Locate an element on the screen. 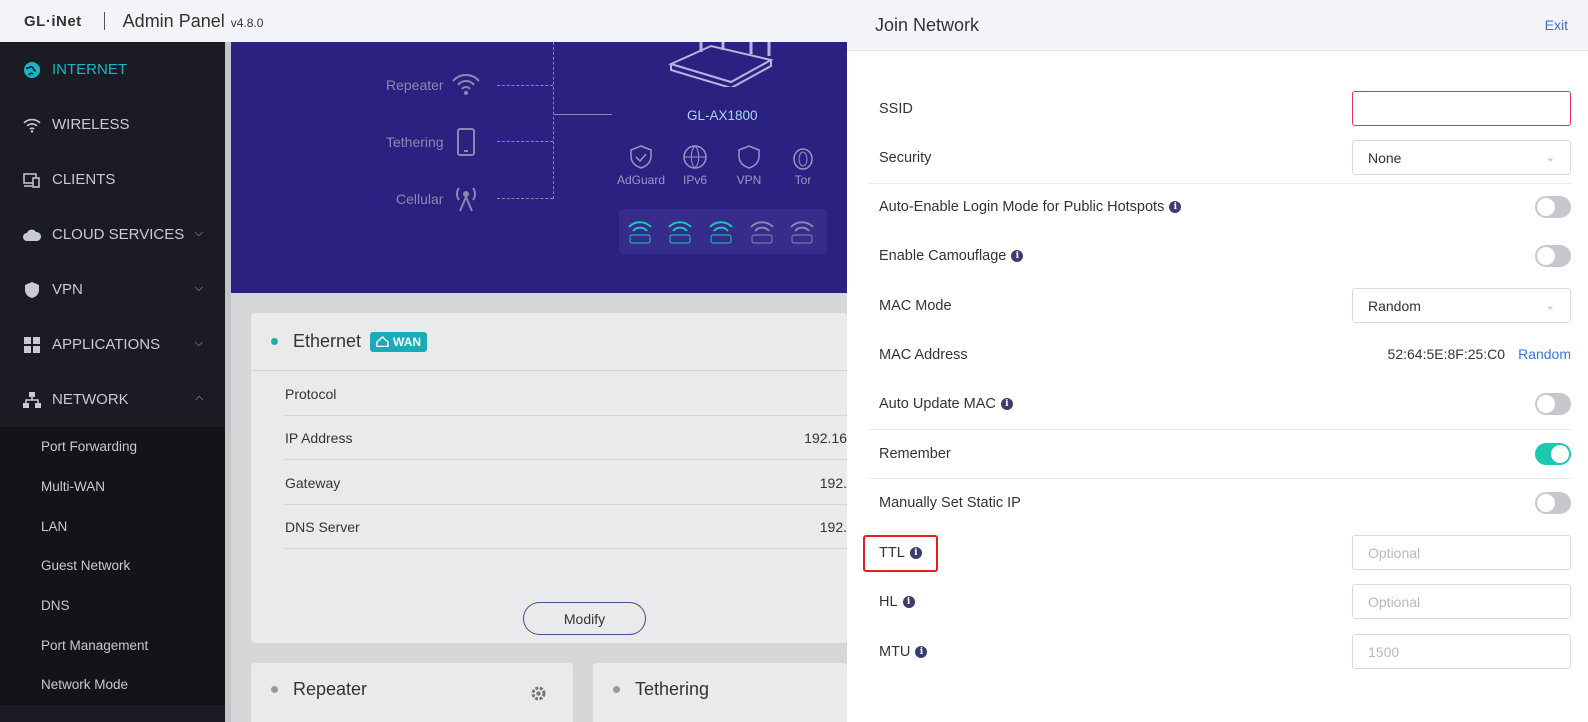 The width and height of the screenshot is (1588, 722). subnav-multi-wan: Multi-WAN is located at coordinates (112, 487).